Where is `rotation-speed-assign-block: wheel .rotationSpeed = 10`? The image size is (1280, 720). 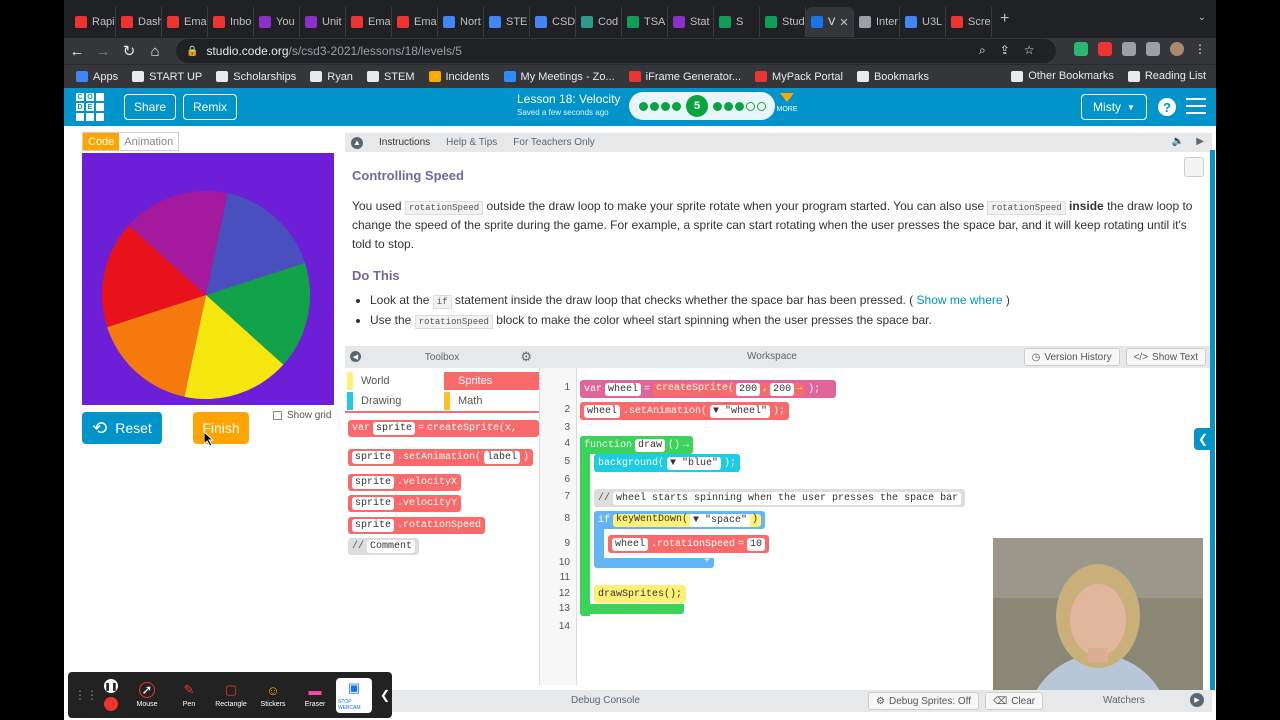 rotation-speed-assign-block: wheel .rotationSpeed = 10 is located at coordinates (689, 544).